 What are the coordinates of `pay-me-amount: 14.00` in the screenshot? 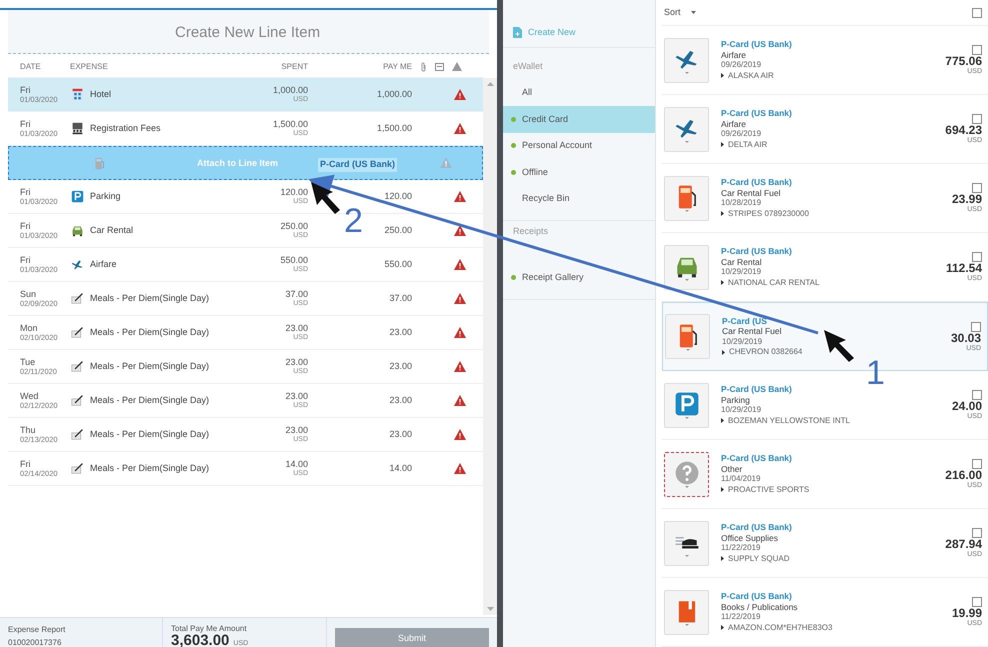 It's located at (400, 468).